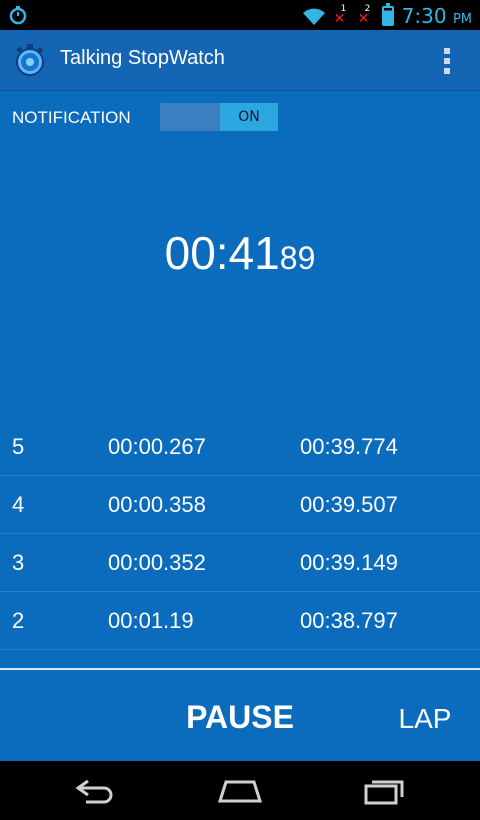 This screenshot has width=480, height=820. What do you see at coordinates (157, 446) in the screenshot?
I see `lap-time: 00:00.267` at bounding box center [157, 446].